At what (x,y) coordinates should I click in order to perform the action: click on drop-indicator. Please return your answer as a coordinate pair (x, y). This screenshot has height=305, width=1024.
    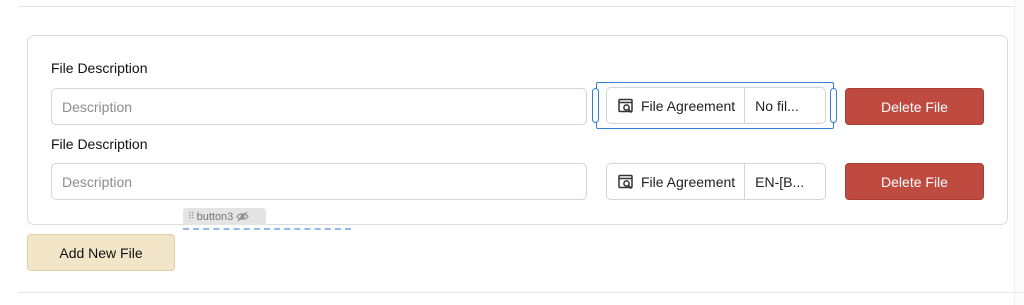
    Looking at the image, I should click on (267, 229).